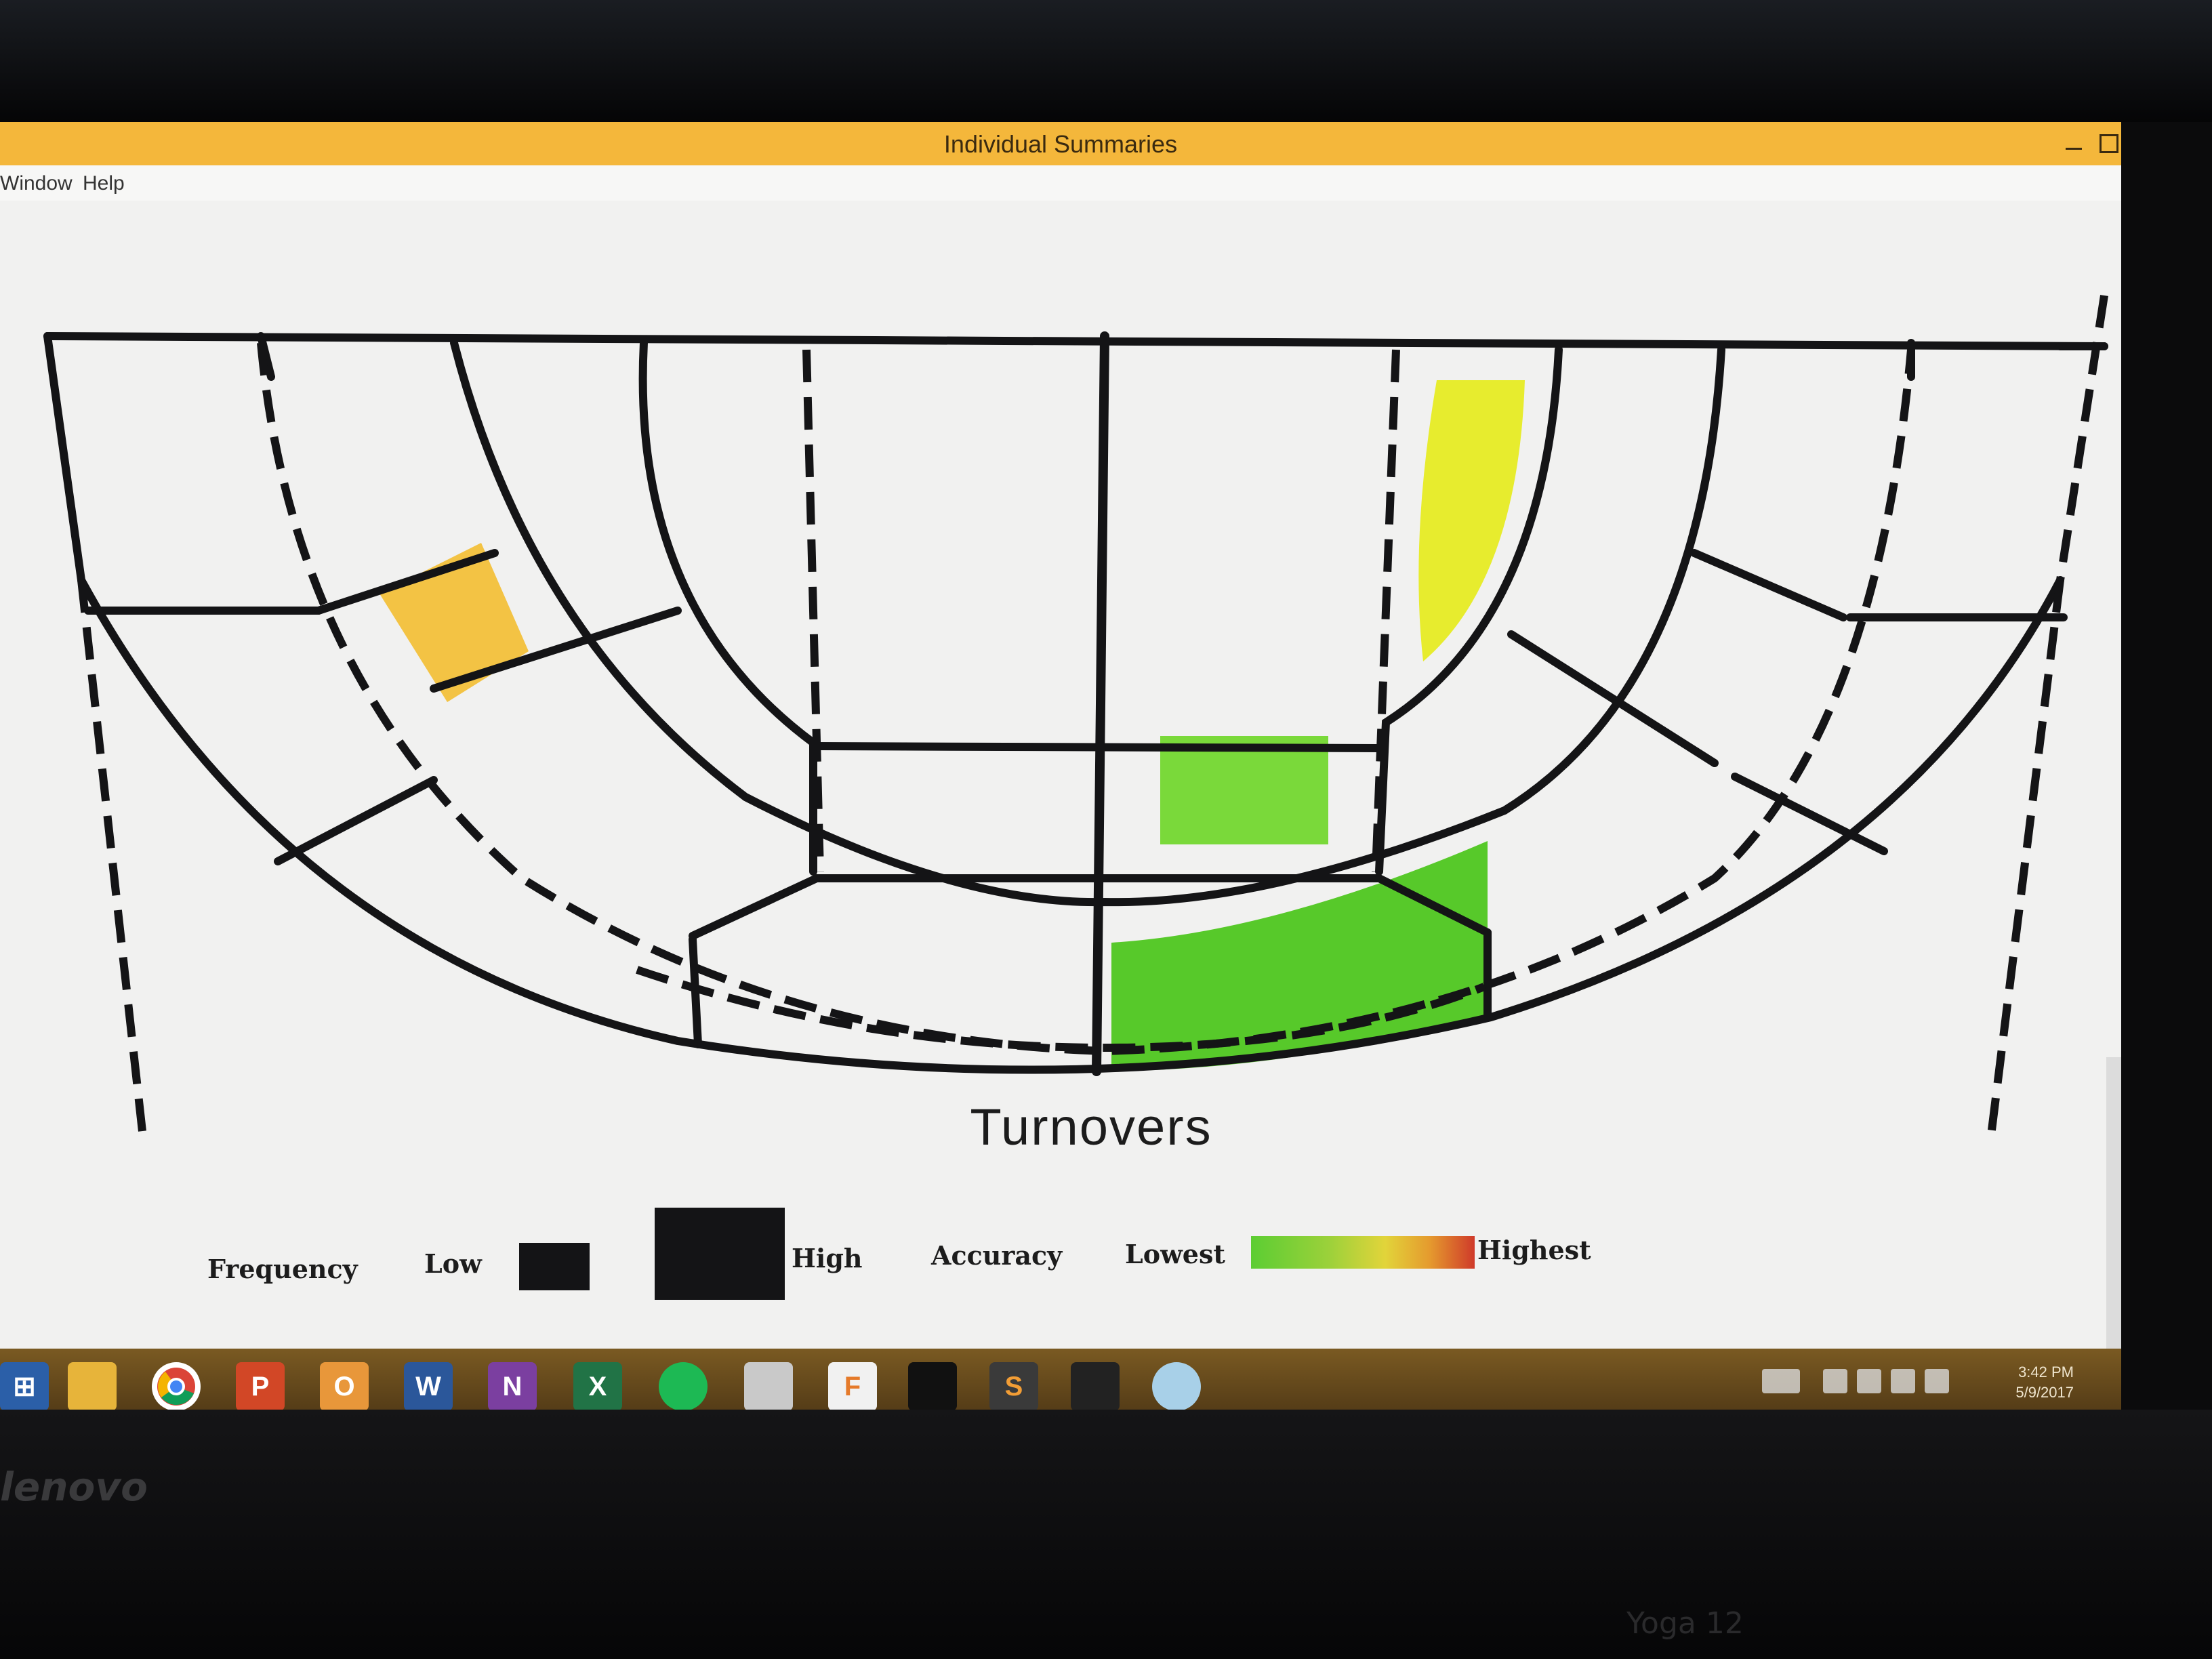  Describe the element at coordinates (74, 1487) in the screenshot. I see `brand-logo: lenovo` at that location.